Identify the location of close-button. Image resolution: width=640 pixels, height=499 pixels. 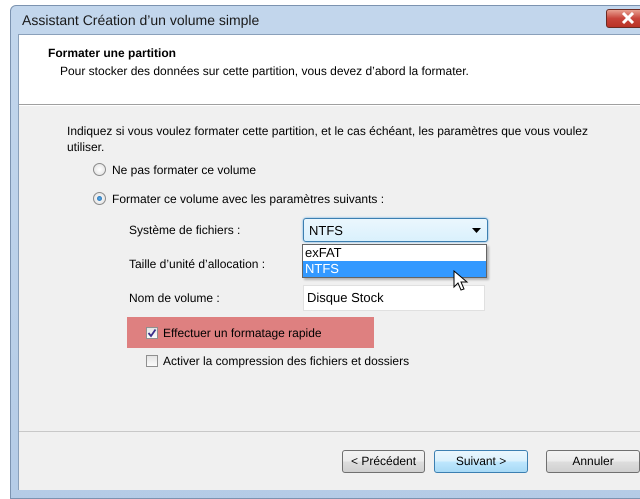
(623, 18).